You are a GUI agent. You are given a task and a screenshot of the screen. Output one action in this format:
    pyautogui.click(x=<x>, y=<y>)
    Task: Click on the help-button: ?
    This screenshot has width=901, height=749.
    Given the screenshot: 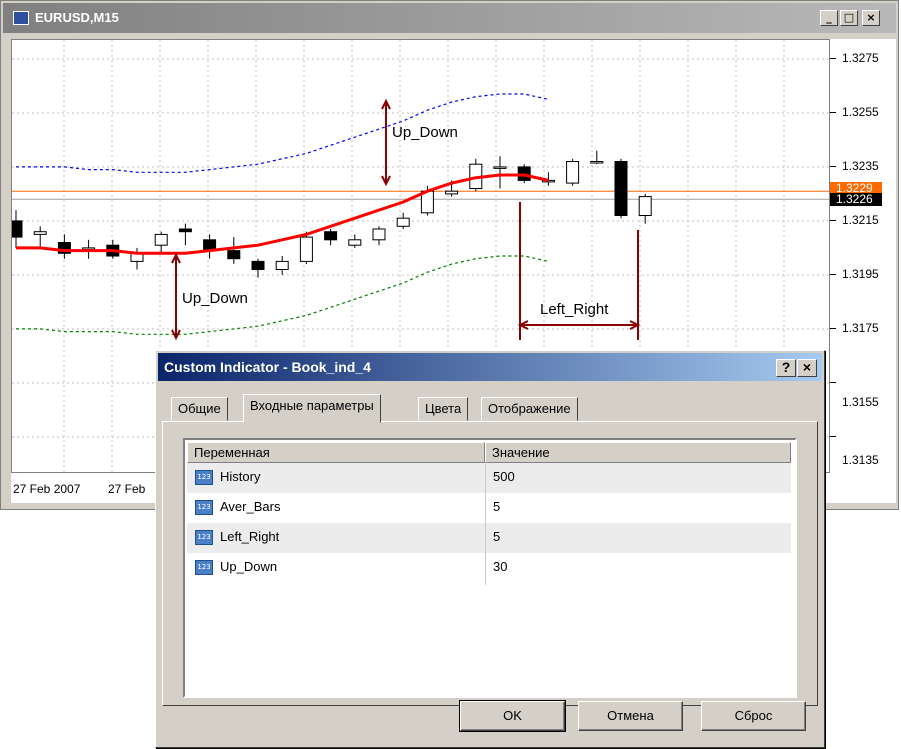 What is the action you would take?
    pyautogui.click(x=786, y=368)
    